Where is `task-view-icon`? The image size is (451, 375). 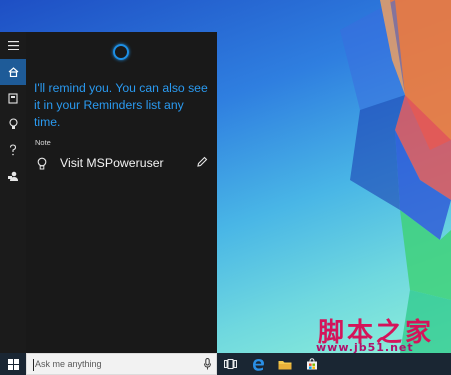
task-view-icon is located at coordinates (230, 364).